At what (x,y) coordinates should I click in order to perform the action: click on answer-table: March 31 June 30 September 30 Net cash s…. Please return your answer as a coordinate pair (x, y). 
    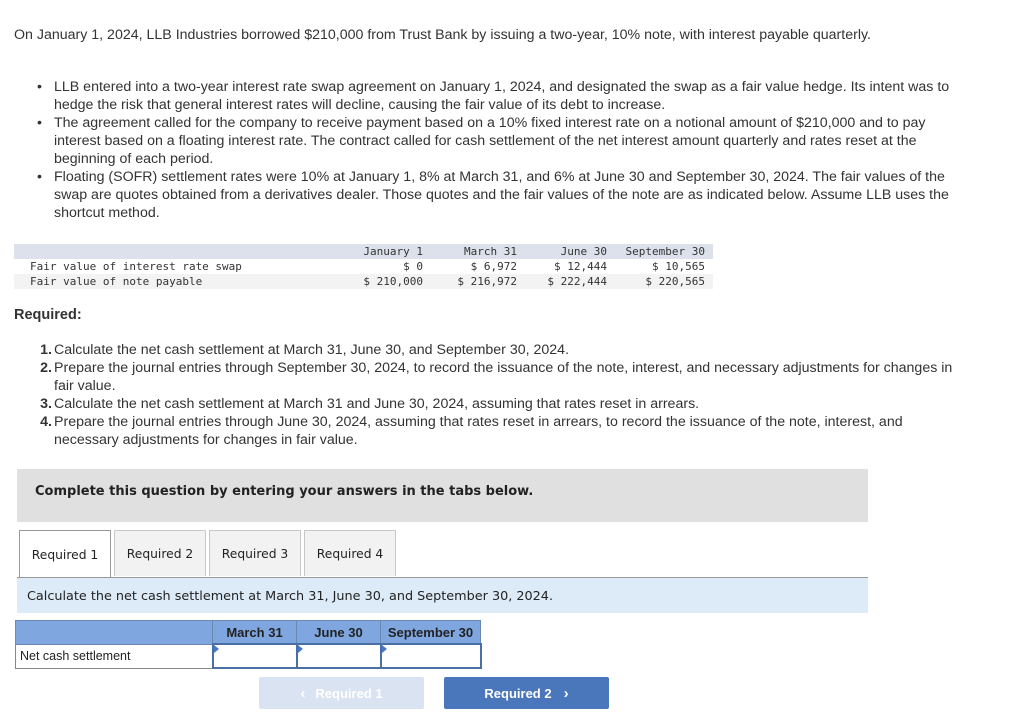
    Looking at the image, I should click on (248, 644).